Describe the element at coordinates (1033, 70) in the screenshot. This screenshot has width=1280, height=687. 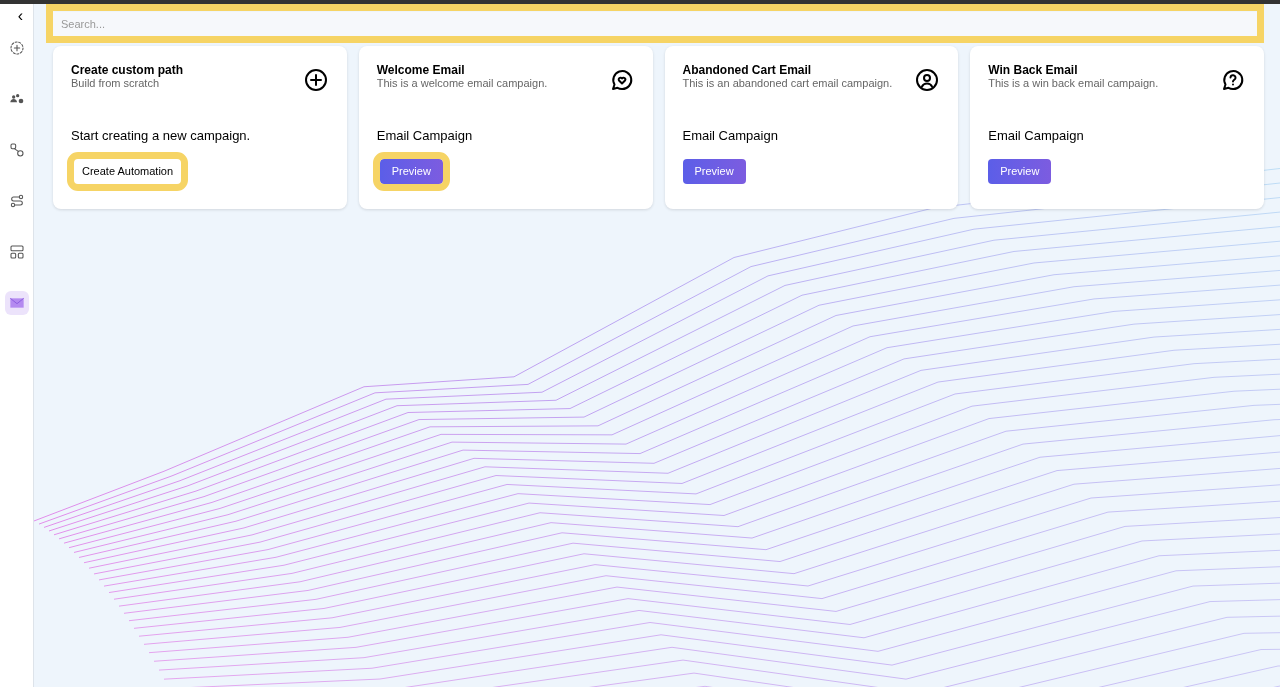
I see `card-title: Win Back Email` at that location.